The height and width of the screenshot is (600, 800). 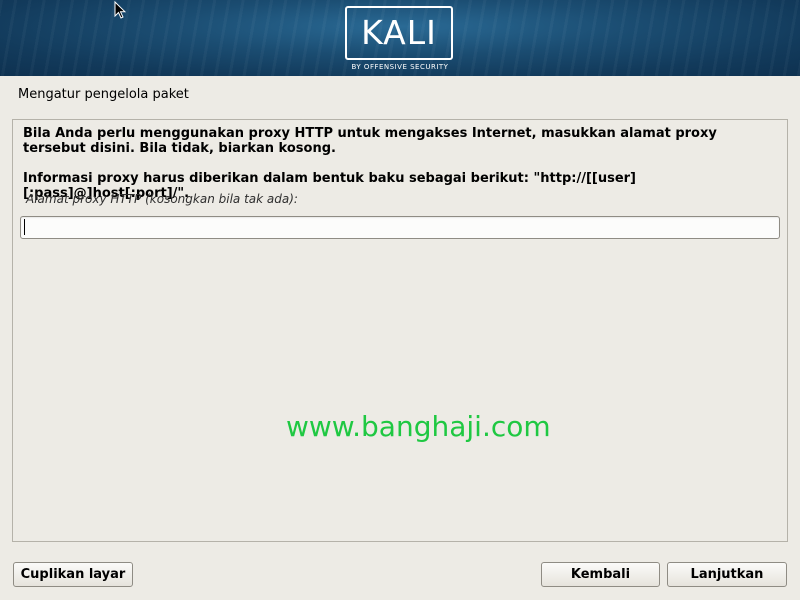 I want to click on back-button: Kembali, so click(x=600, y=574).